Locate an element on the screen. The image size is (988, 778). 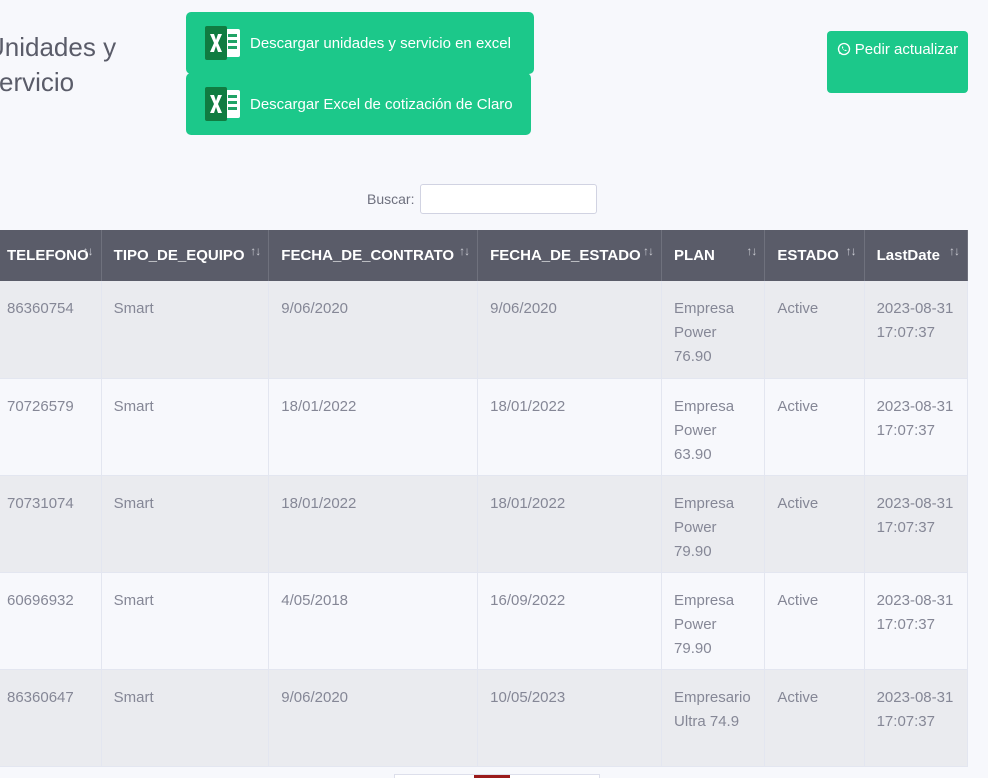
search-label: Buscar: is located at coordinates (391, 199).